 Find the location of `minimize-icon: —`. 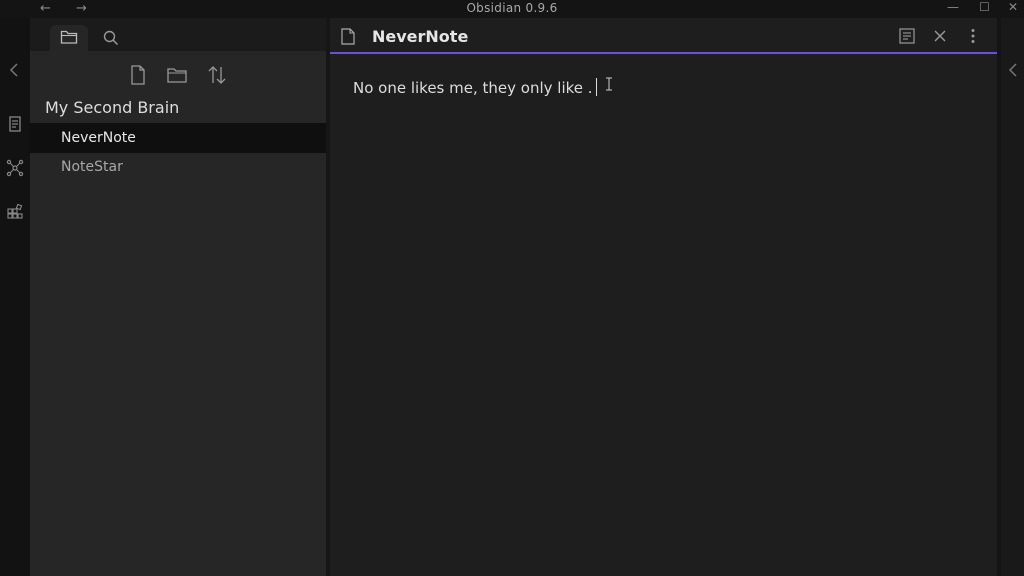

minimize-icon: — is located at coordinates (953, 7).